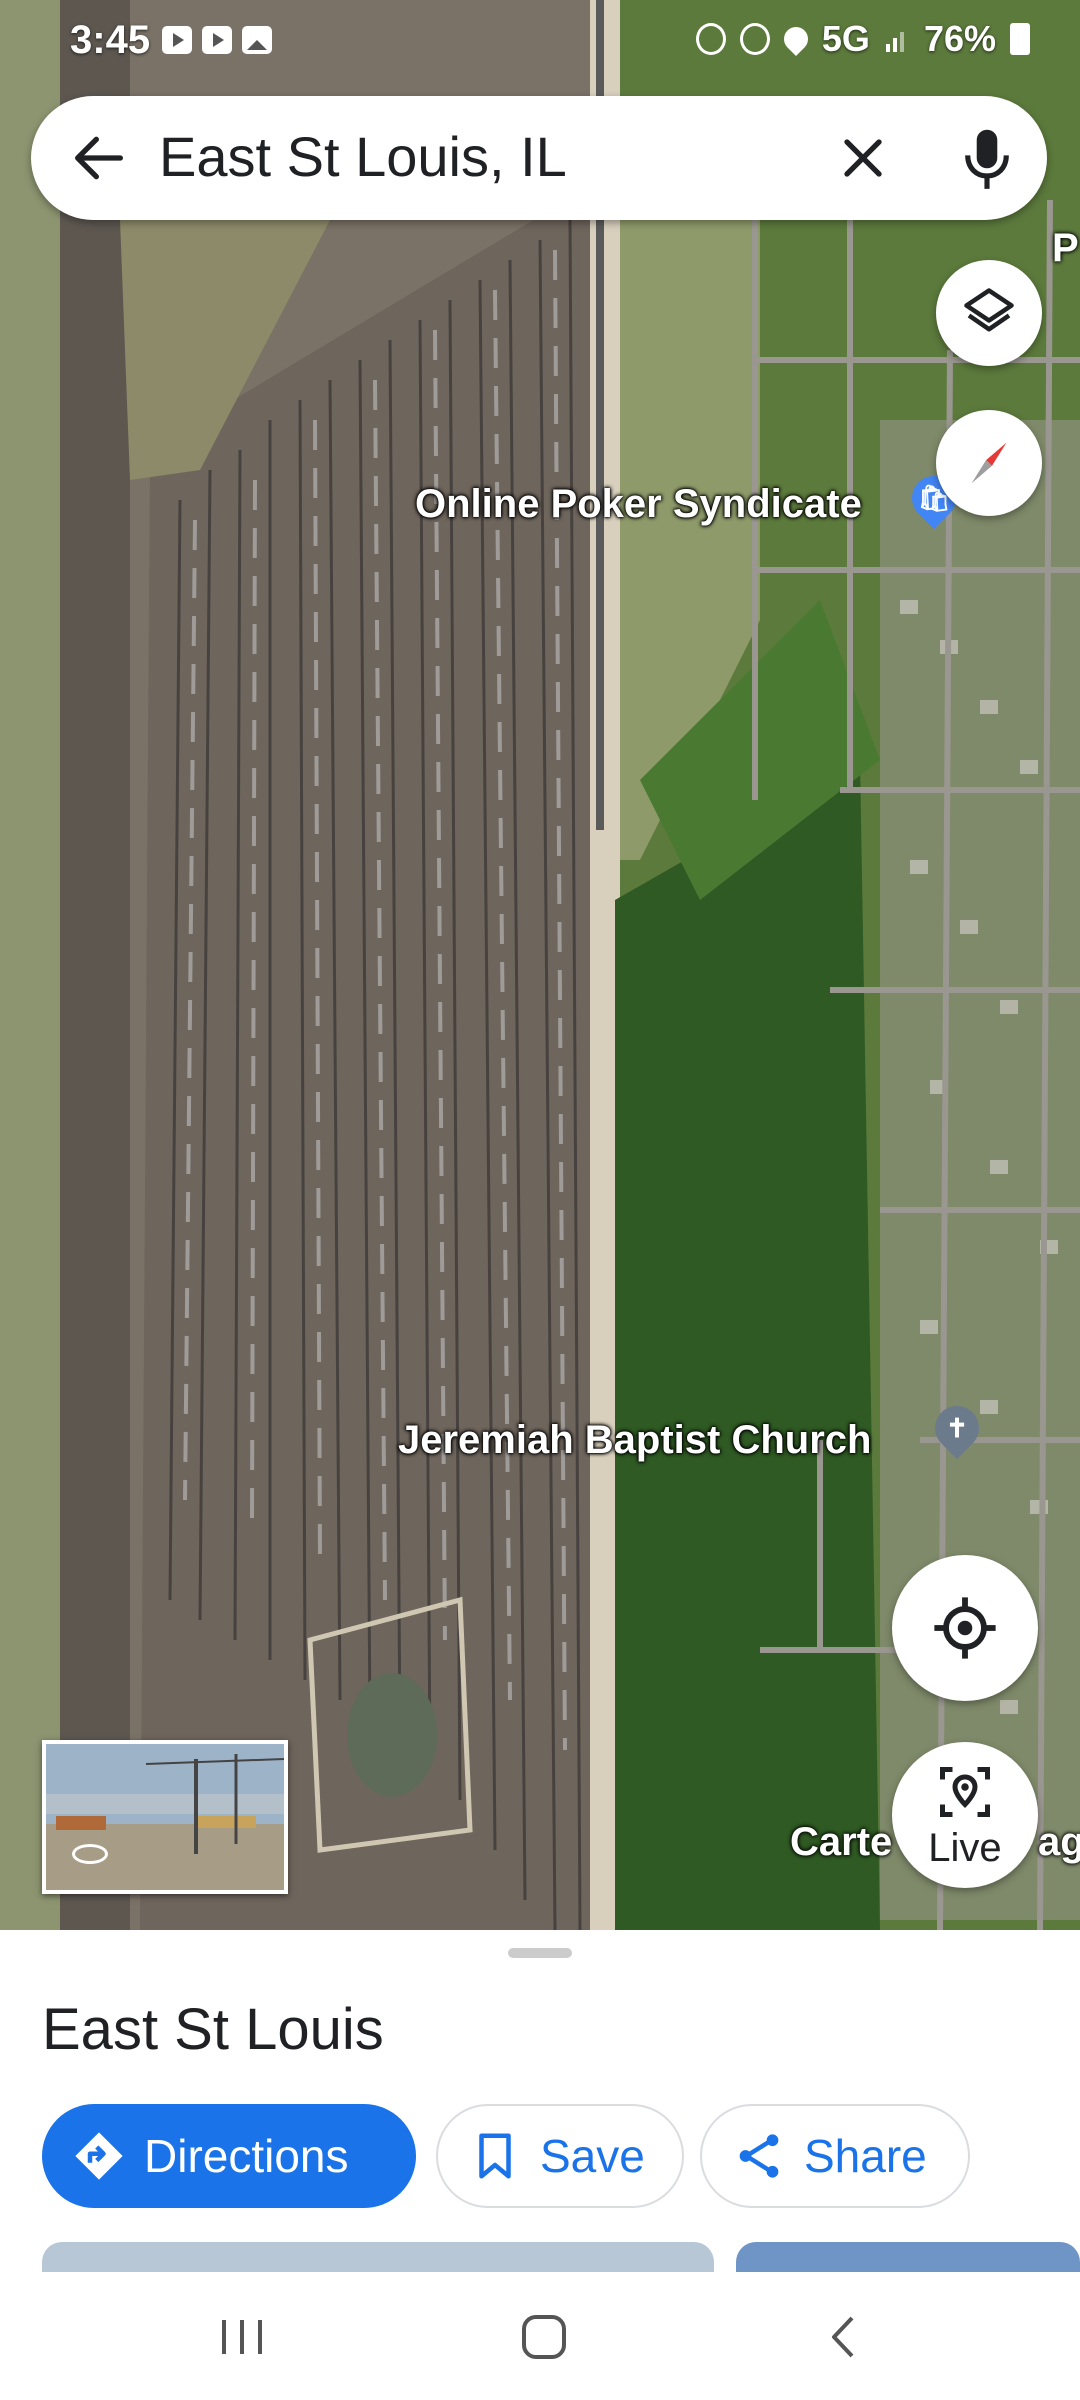  Describe the element at coordinates (638, 504) in the screenshot. I see `poi-label-online-poker-syndicate: Online Poker Syndicate` at that location.